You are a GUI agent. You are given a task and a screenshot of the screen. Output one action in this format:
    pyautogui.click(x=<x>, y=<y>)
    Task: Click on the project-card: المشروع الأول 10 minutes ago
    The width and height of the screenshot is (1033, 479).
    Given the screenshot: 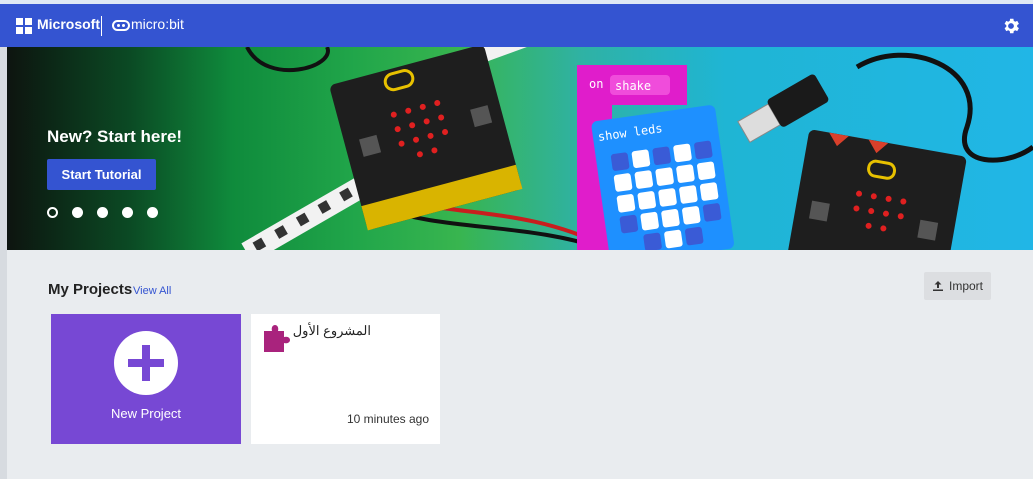 What is the action you would take?
    pyautogui.click(x=345, y=379)
    